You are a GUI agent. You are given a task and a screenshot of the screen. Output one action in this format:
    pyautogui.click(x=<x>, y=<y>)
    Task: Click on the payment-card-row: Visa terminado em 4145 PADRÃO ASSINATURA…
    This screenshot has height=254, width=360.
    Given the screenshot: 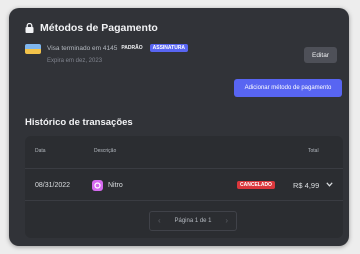 What is the action you would take?
    pyautogui.click(x=184, y=58)
    